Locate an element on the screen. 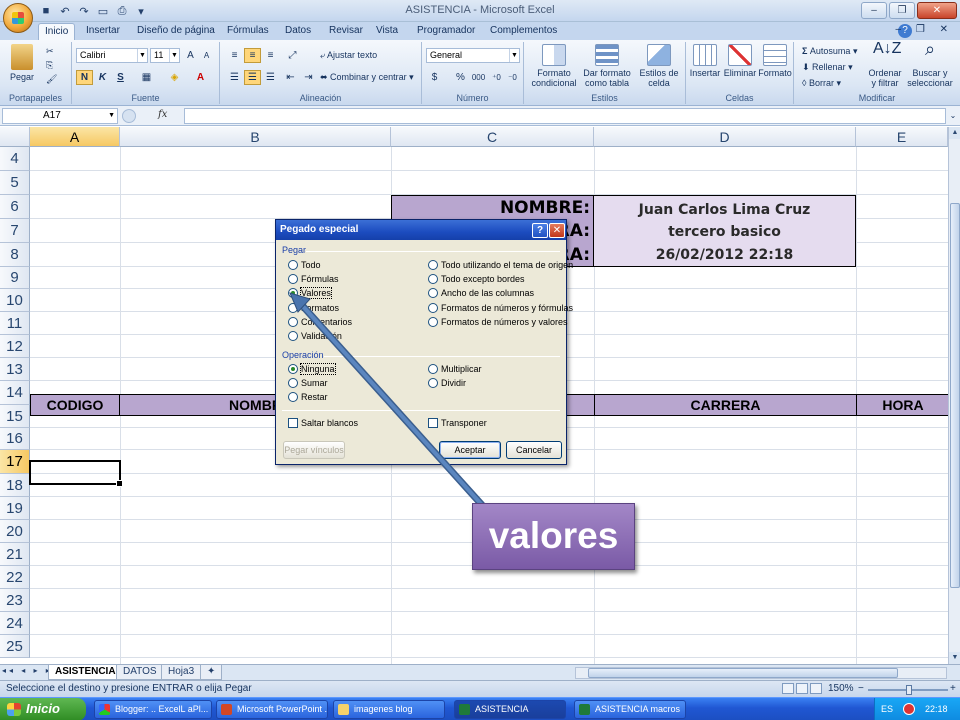 The image size is (960, 720). operation-option-sumar: Sumar is located at coordinates (308, 383).